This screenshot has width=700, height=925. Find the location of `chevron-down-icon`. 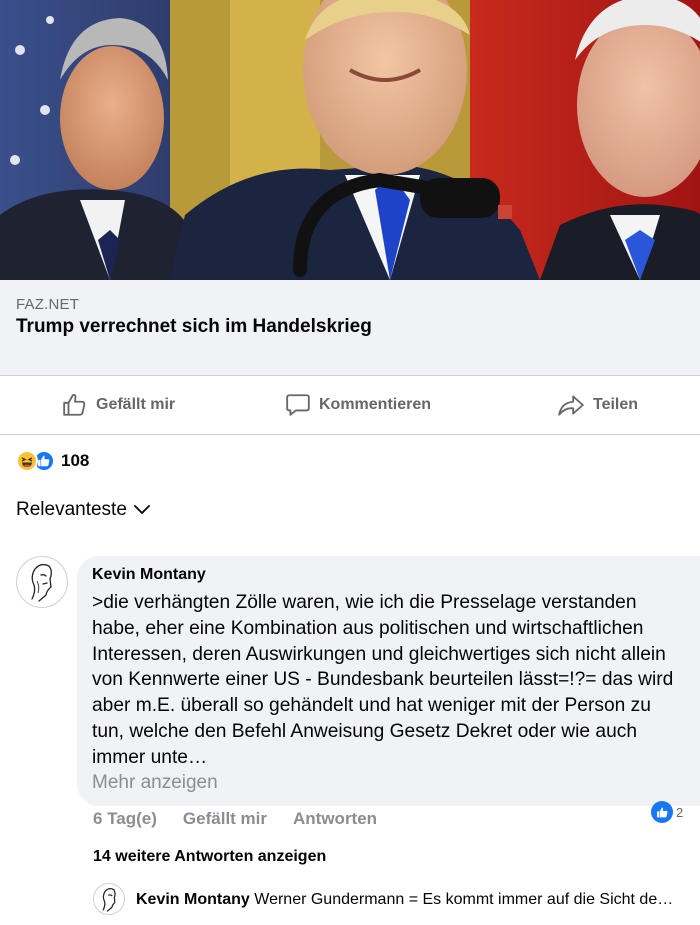

chevron-down-icon is located at coordinates (142, 509).